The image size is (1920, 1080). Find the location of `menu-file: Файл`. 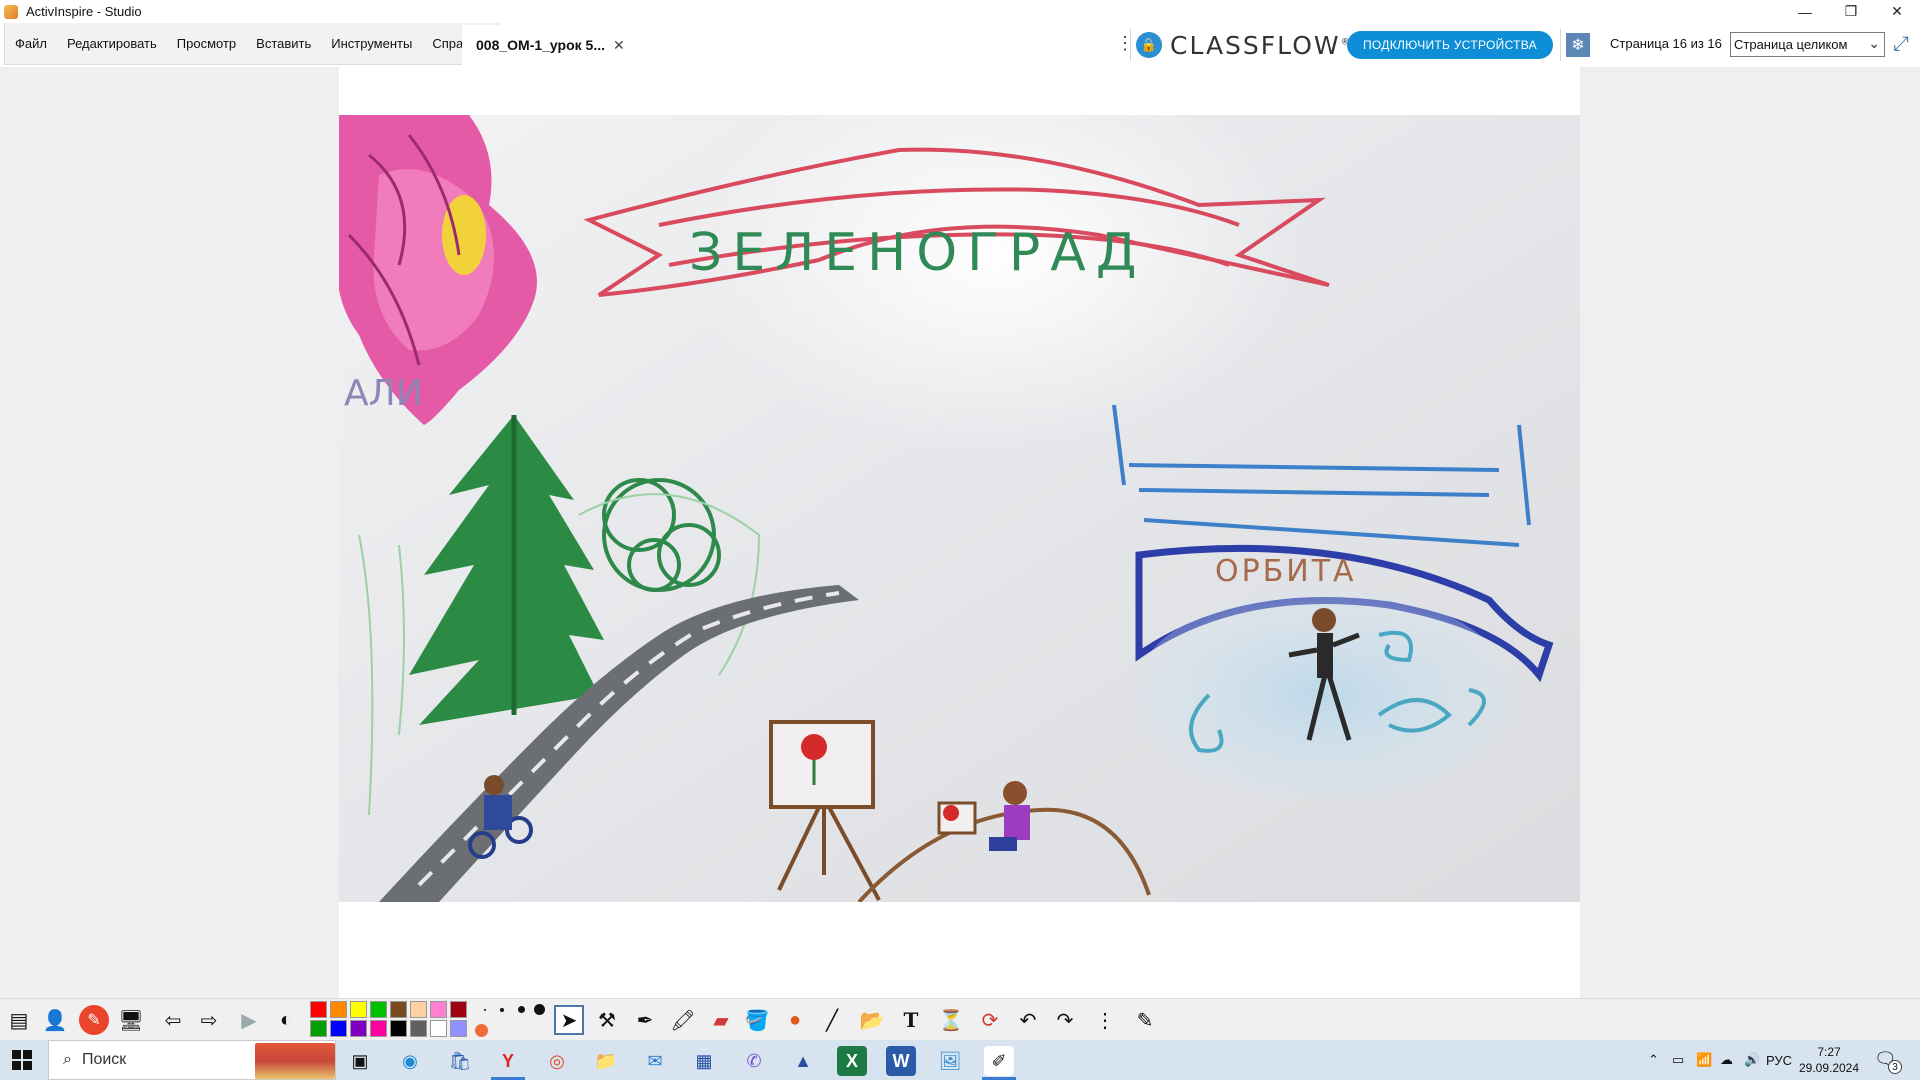

menu-file: Файл is located at coordinates (31, 43).